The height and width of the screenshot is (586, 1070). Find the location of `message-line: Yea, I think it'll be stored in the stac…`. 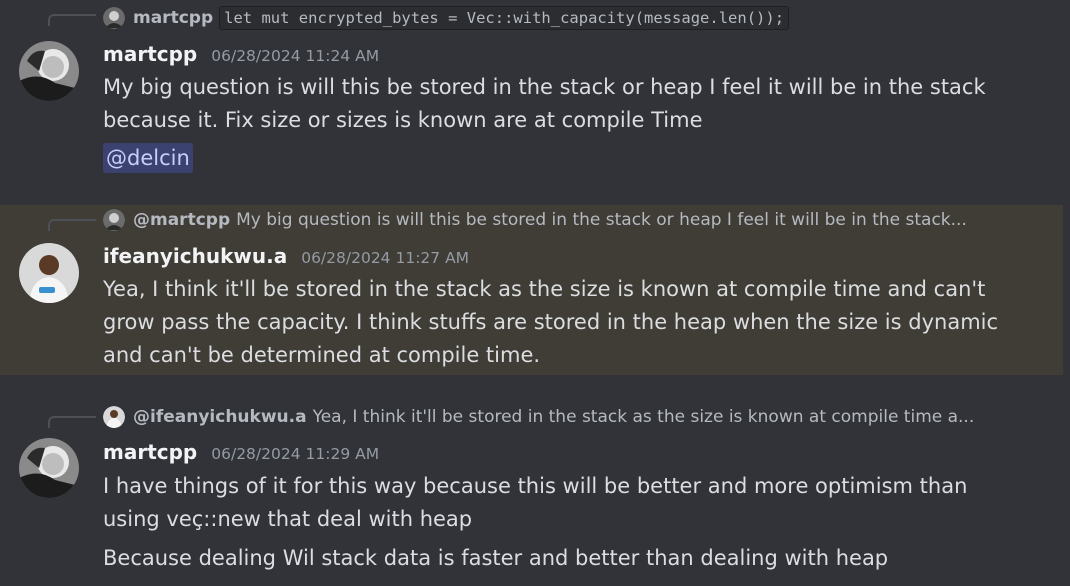

message-line: Yea, I think it'll be stored in the stac… is located at coordinates (544, 289).